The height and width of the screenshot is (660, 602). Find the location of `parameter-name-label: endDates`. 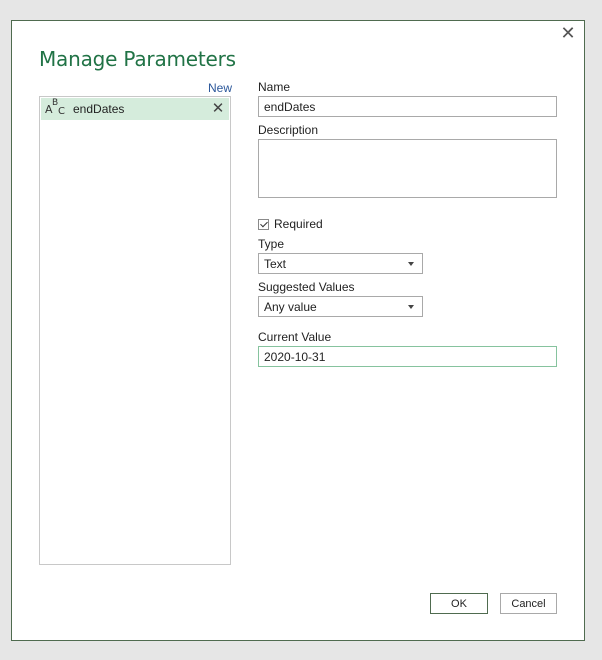

parameter-name-label: endDates is located at coordinates (99, 109).